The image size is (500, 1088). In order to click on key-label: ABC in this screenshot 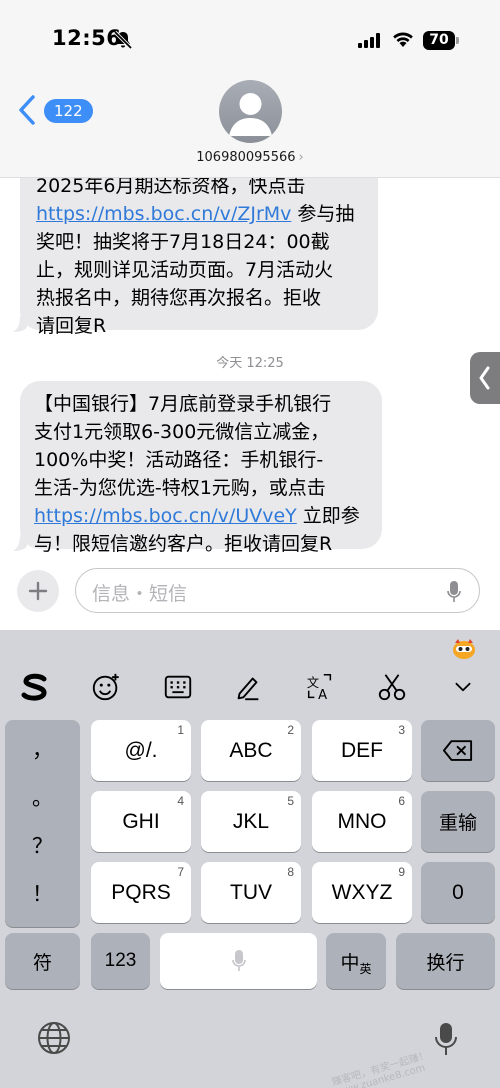, I will do `click(251, 750)`.